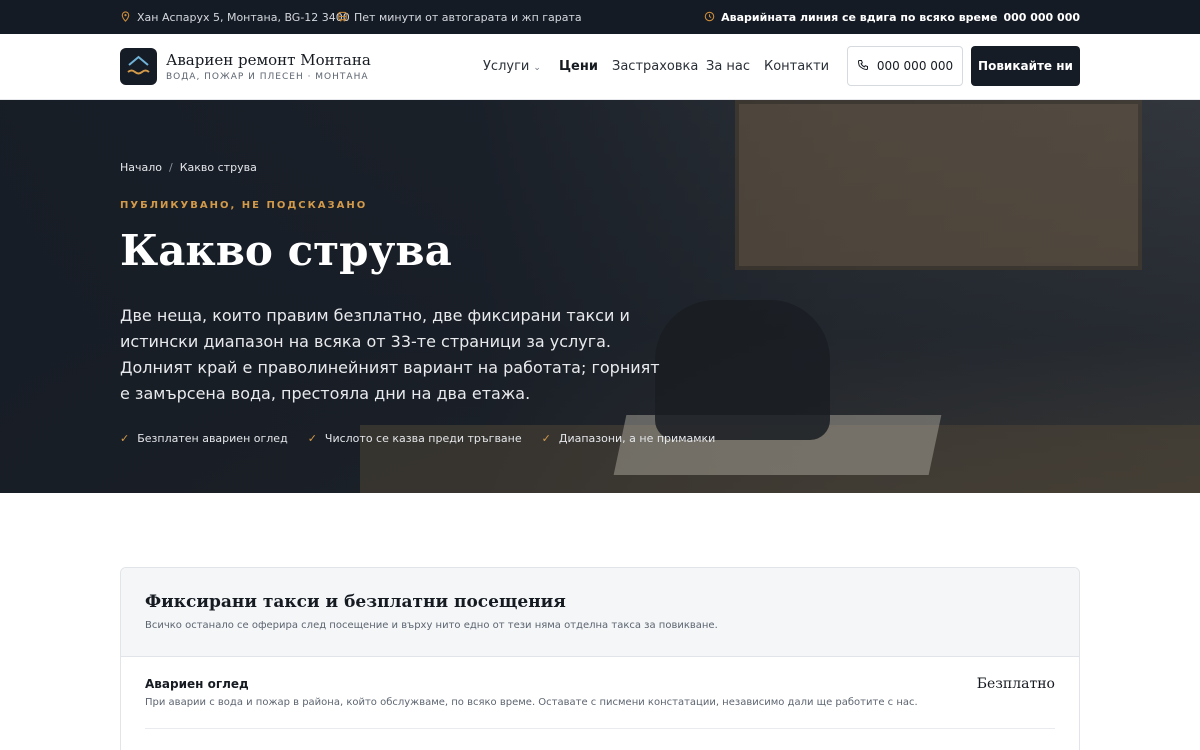 The width and height of the screenshot is (1200, 750). What do you see at coordinates (537, 68) in the screenshot?
I see `chevron-down-icon: ⌄` at bounding box center [537, 68].